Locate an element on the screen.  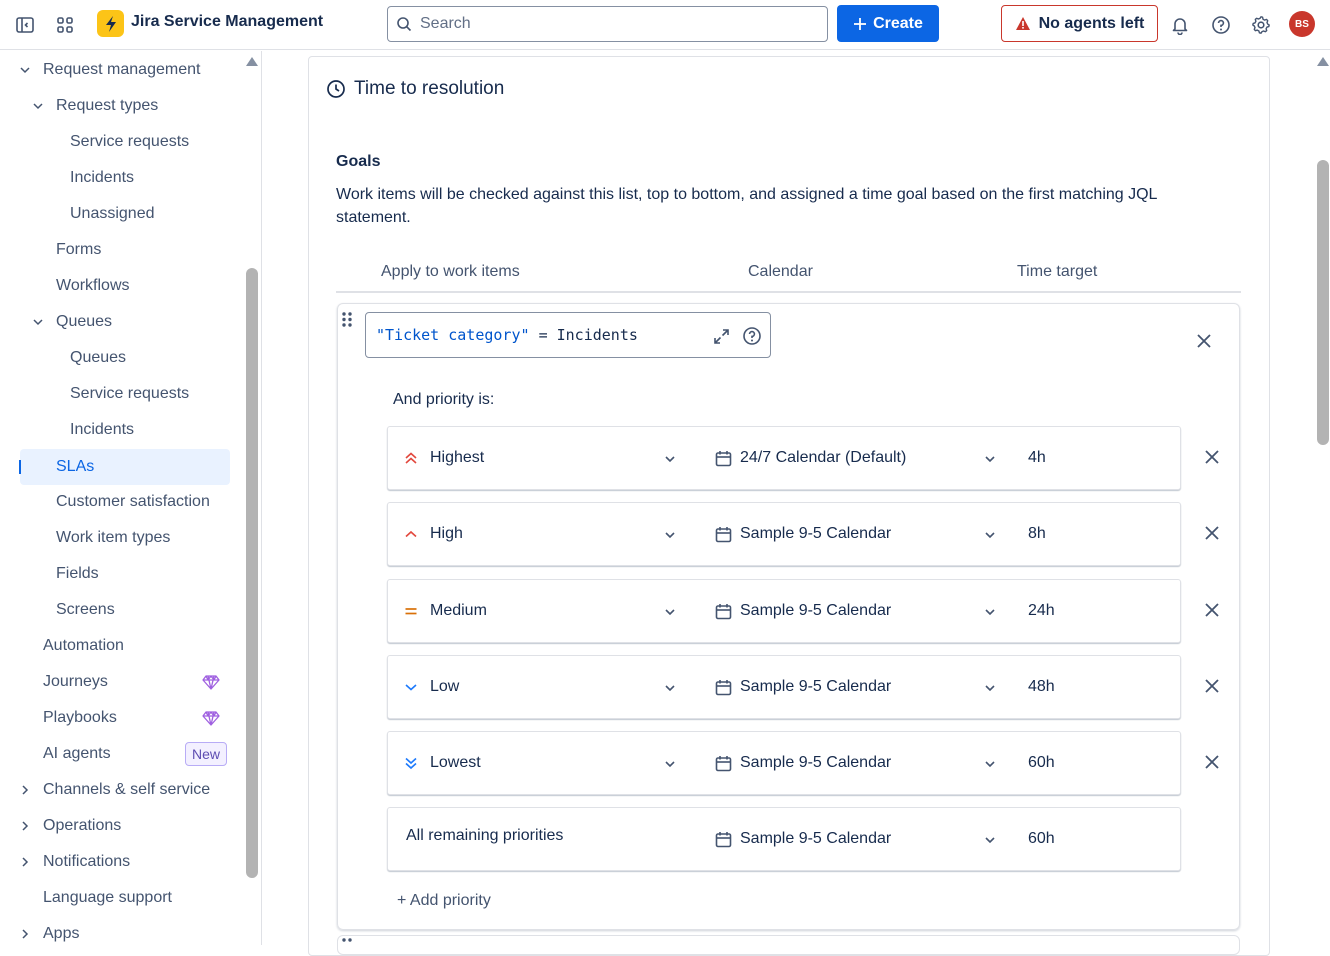
sidebar-item-label: Operations is located at coordinates (82, 825).